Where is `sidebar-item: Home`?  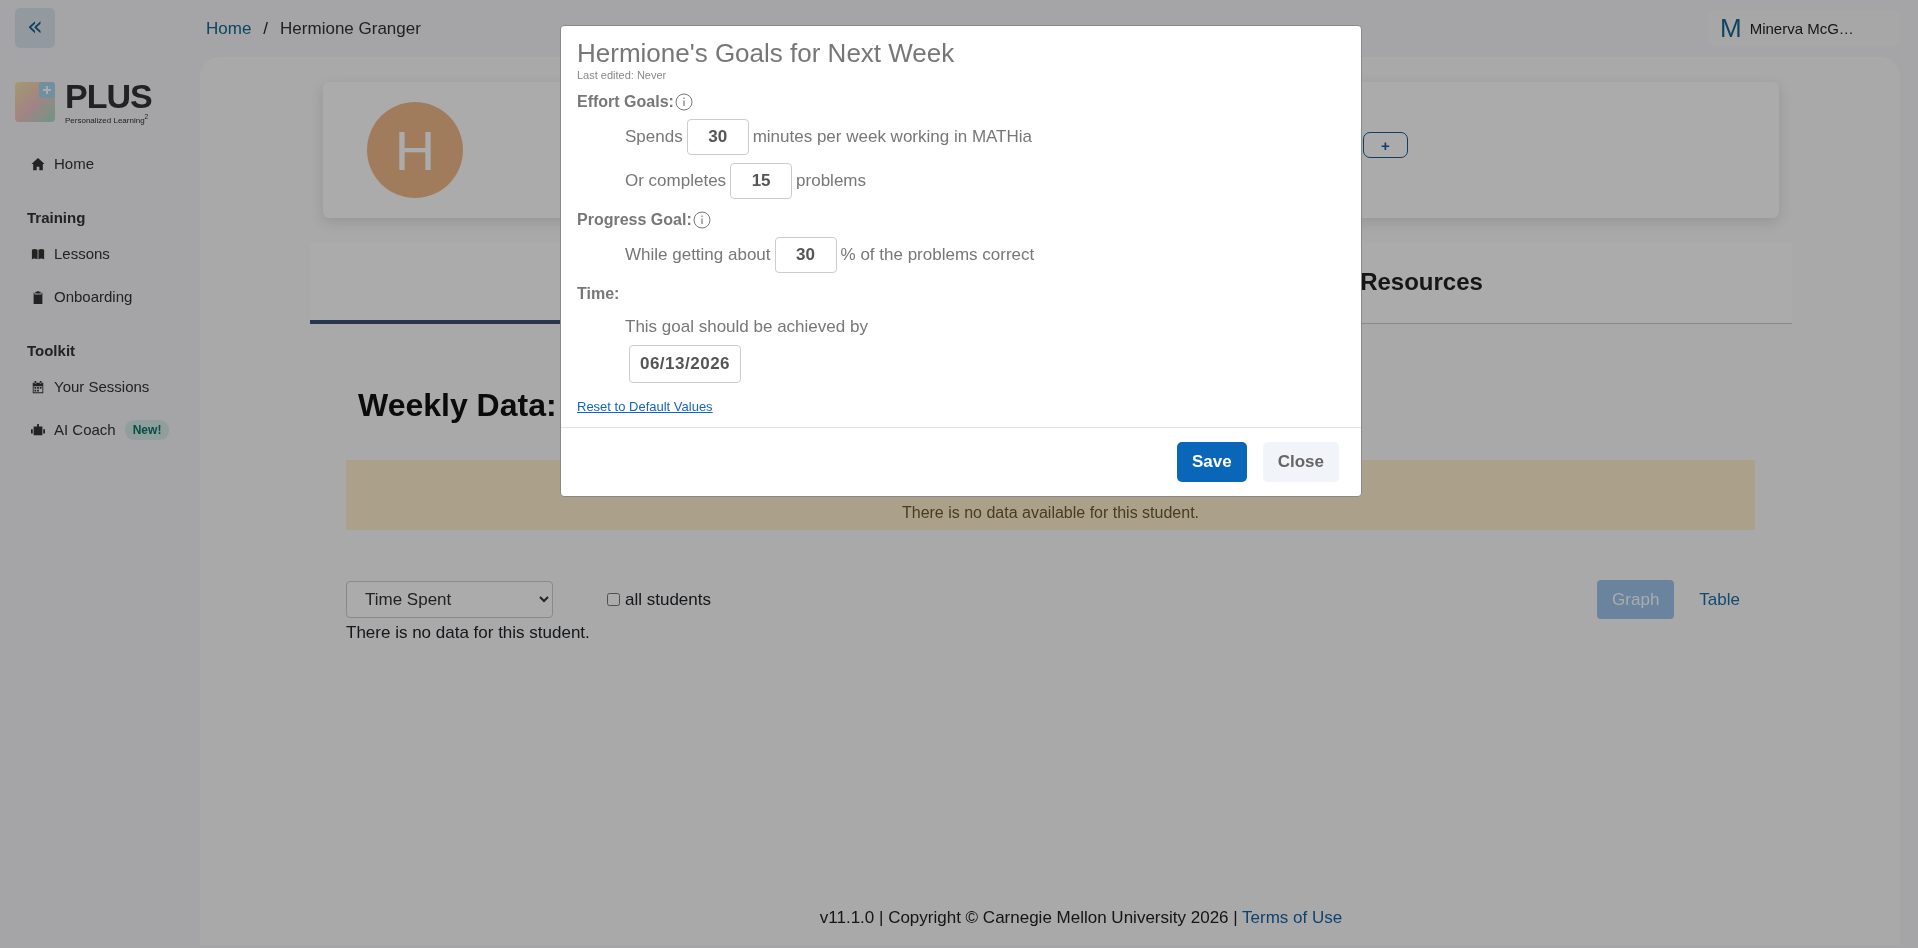 sidebar-item: Home is located at coordinates (107, 163).